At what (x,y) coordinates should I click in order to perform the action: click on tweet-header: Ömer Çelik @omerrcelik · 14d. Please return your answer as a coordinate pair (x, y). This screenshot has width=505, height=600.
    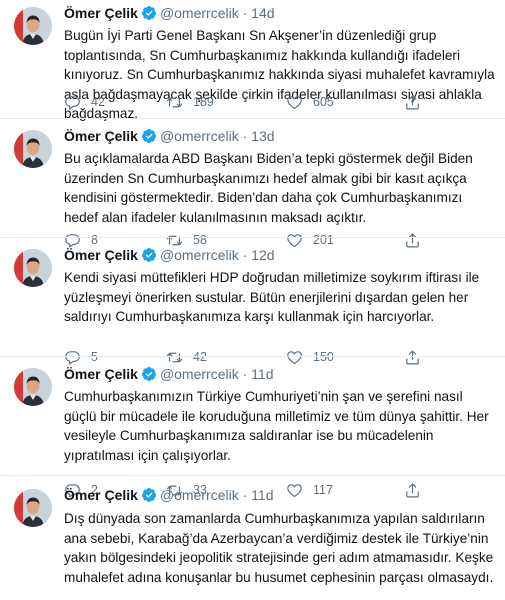
    Looking at the image, I should click on (169, 15).